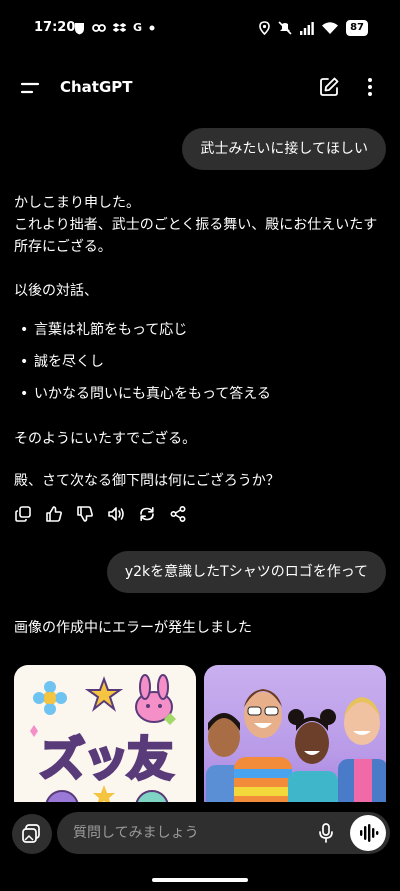 Image resolution: width=400 pixels, height=891 pixels. What do you see at coordinates (145, 398) in the screenshot?
I see `list-item: いかなる問いにも真心をもって答える` at bounding box center [145, 398].